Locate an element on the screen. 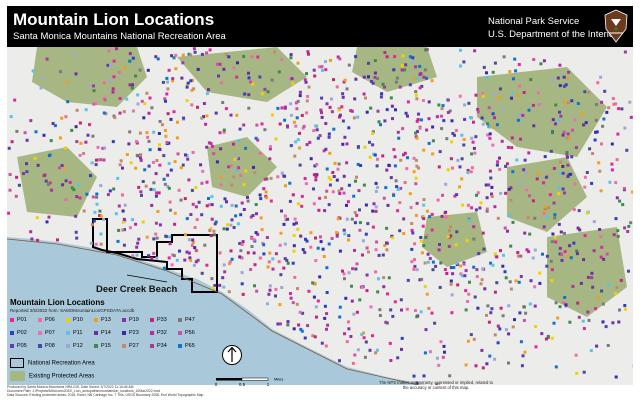 The width and height of the screenshot is (640, 406). legend-label: P32 is located at coordinates (162, 333).